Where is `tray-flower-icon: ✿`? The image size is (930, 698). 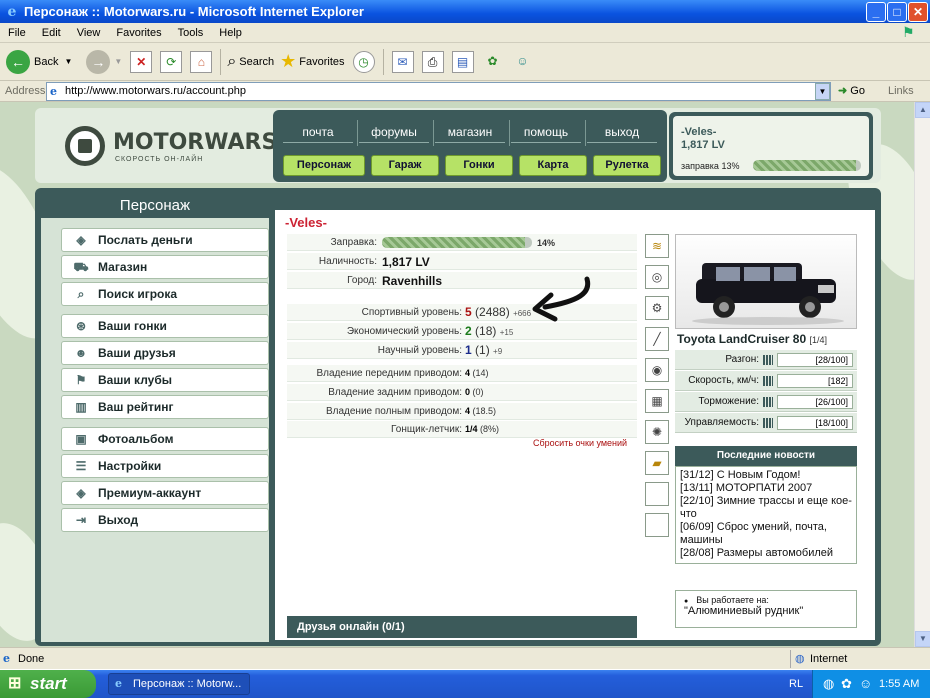 tray-flower-icon: ✿ is located at coordinates (846, 684).